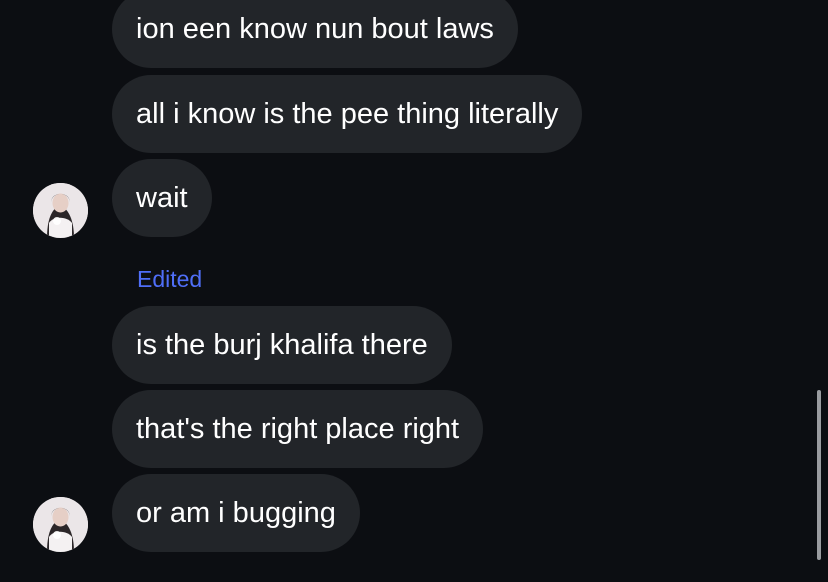 The image size is (828, 582). I want to click on scrollbar, so click(819, 475).